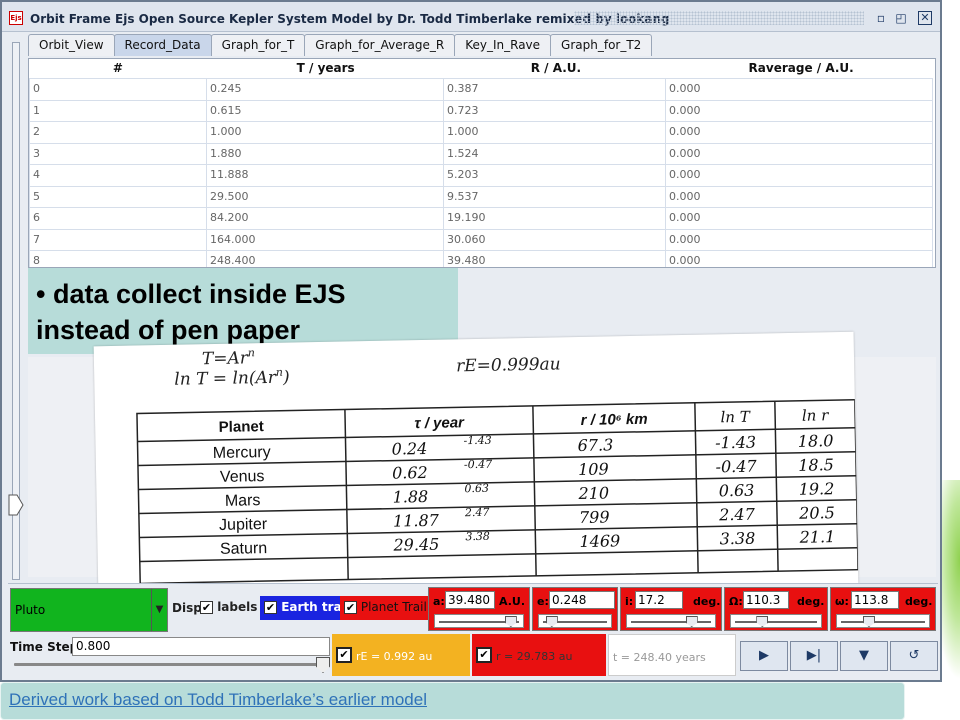  What do you see at coordinates (118, 258) in the screenshot?
I see `index-cell: 8` at bounding box center [118, 258].